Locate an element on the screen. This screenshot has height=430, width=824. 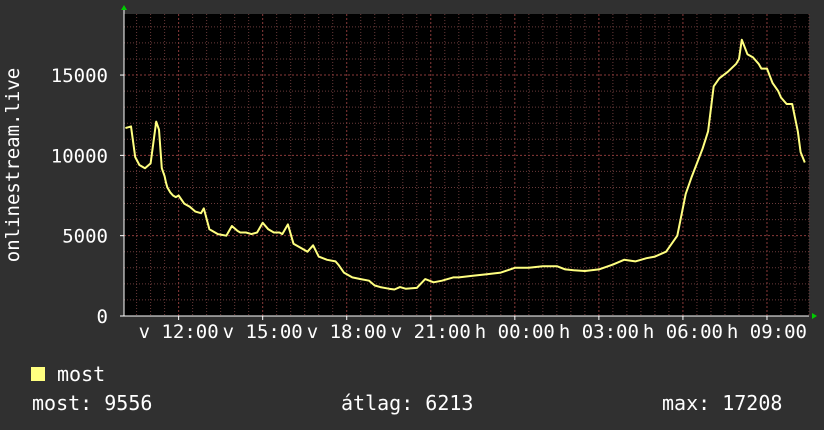
y-tick-label: 5000 is located at coordinates (85, 237).